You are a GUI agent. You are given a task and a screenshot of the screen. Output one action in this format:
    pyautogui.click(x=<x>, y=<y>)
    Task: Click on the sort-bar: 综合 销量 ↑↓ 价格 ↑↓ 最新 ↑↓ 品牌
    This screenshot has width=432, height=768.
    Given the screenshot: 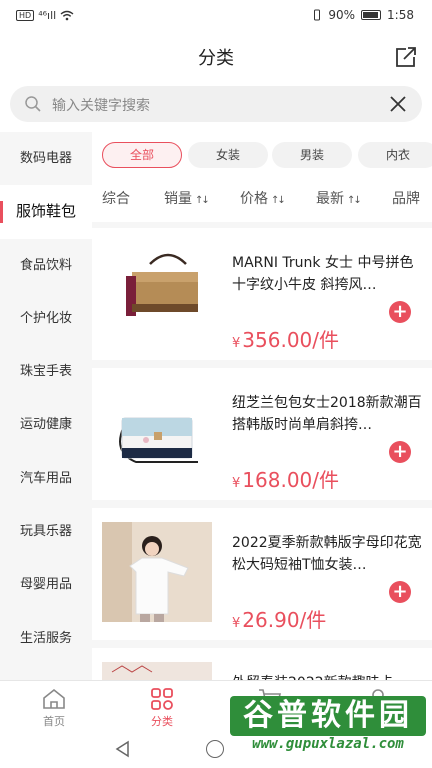 What is the action you would take?
    pyautogui.click(x=262, y=198)
    